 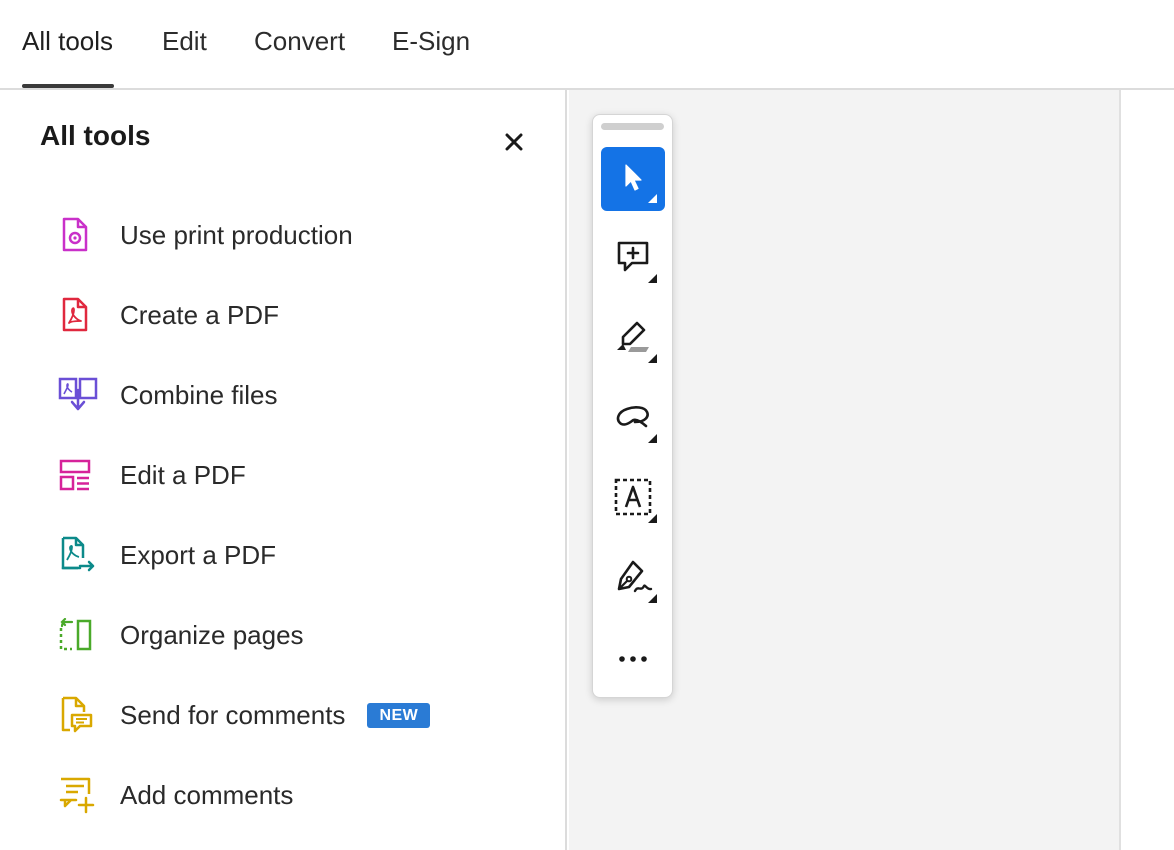 I want to click on text-box-icon, so click(x=633, y=499).